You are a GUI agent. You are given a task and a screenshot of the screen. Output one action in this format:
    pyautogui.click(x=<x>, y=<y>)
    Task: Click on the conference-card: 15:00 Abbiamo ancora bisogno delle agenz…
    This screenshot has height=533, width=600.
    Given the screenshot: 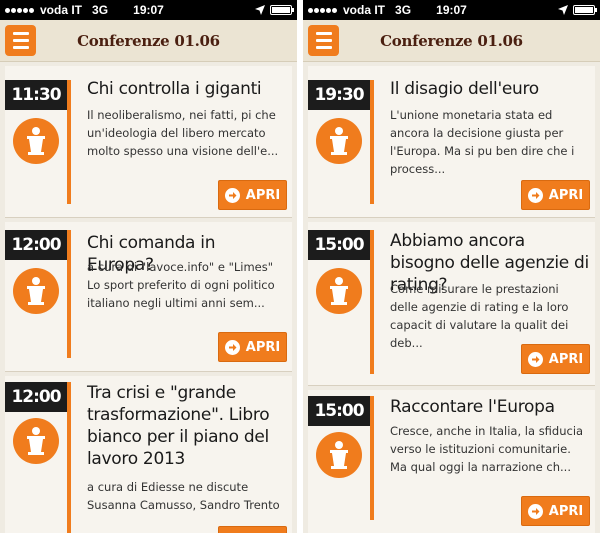 What is the action you would take?
    pyautogui.click(x=451, y=304)
    